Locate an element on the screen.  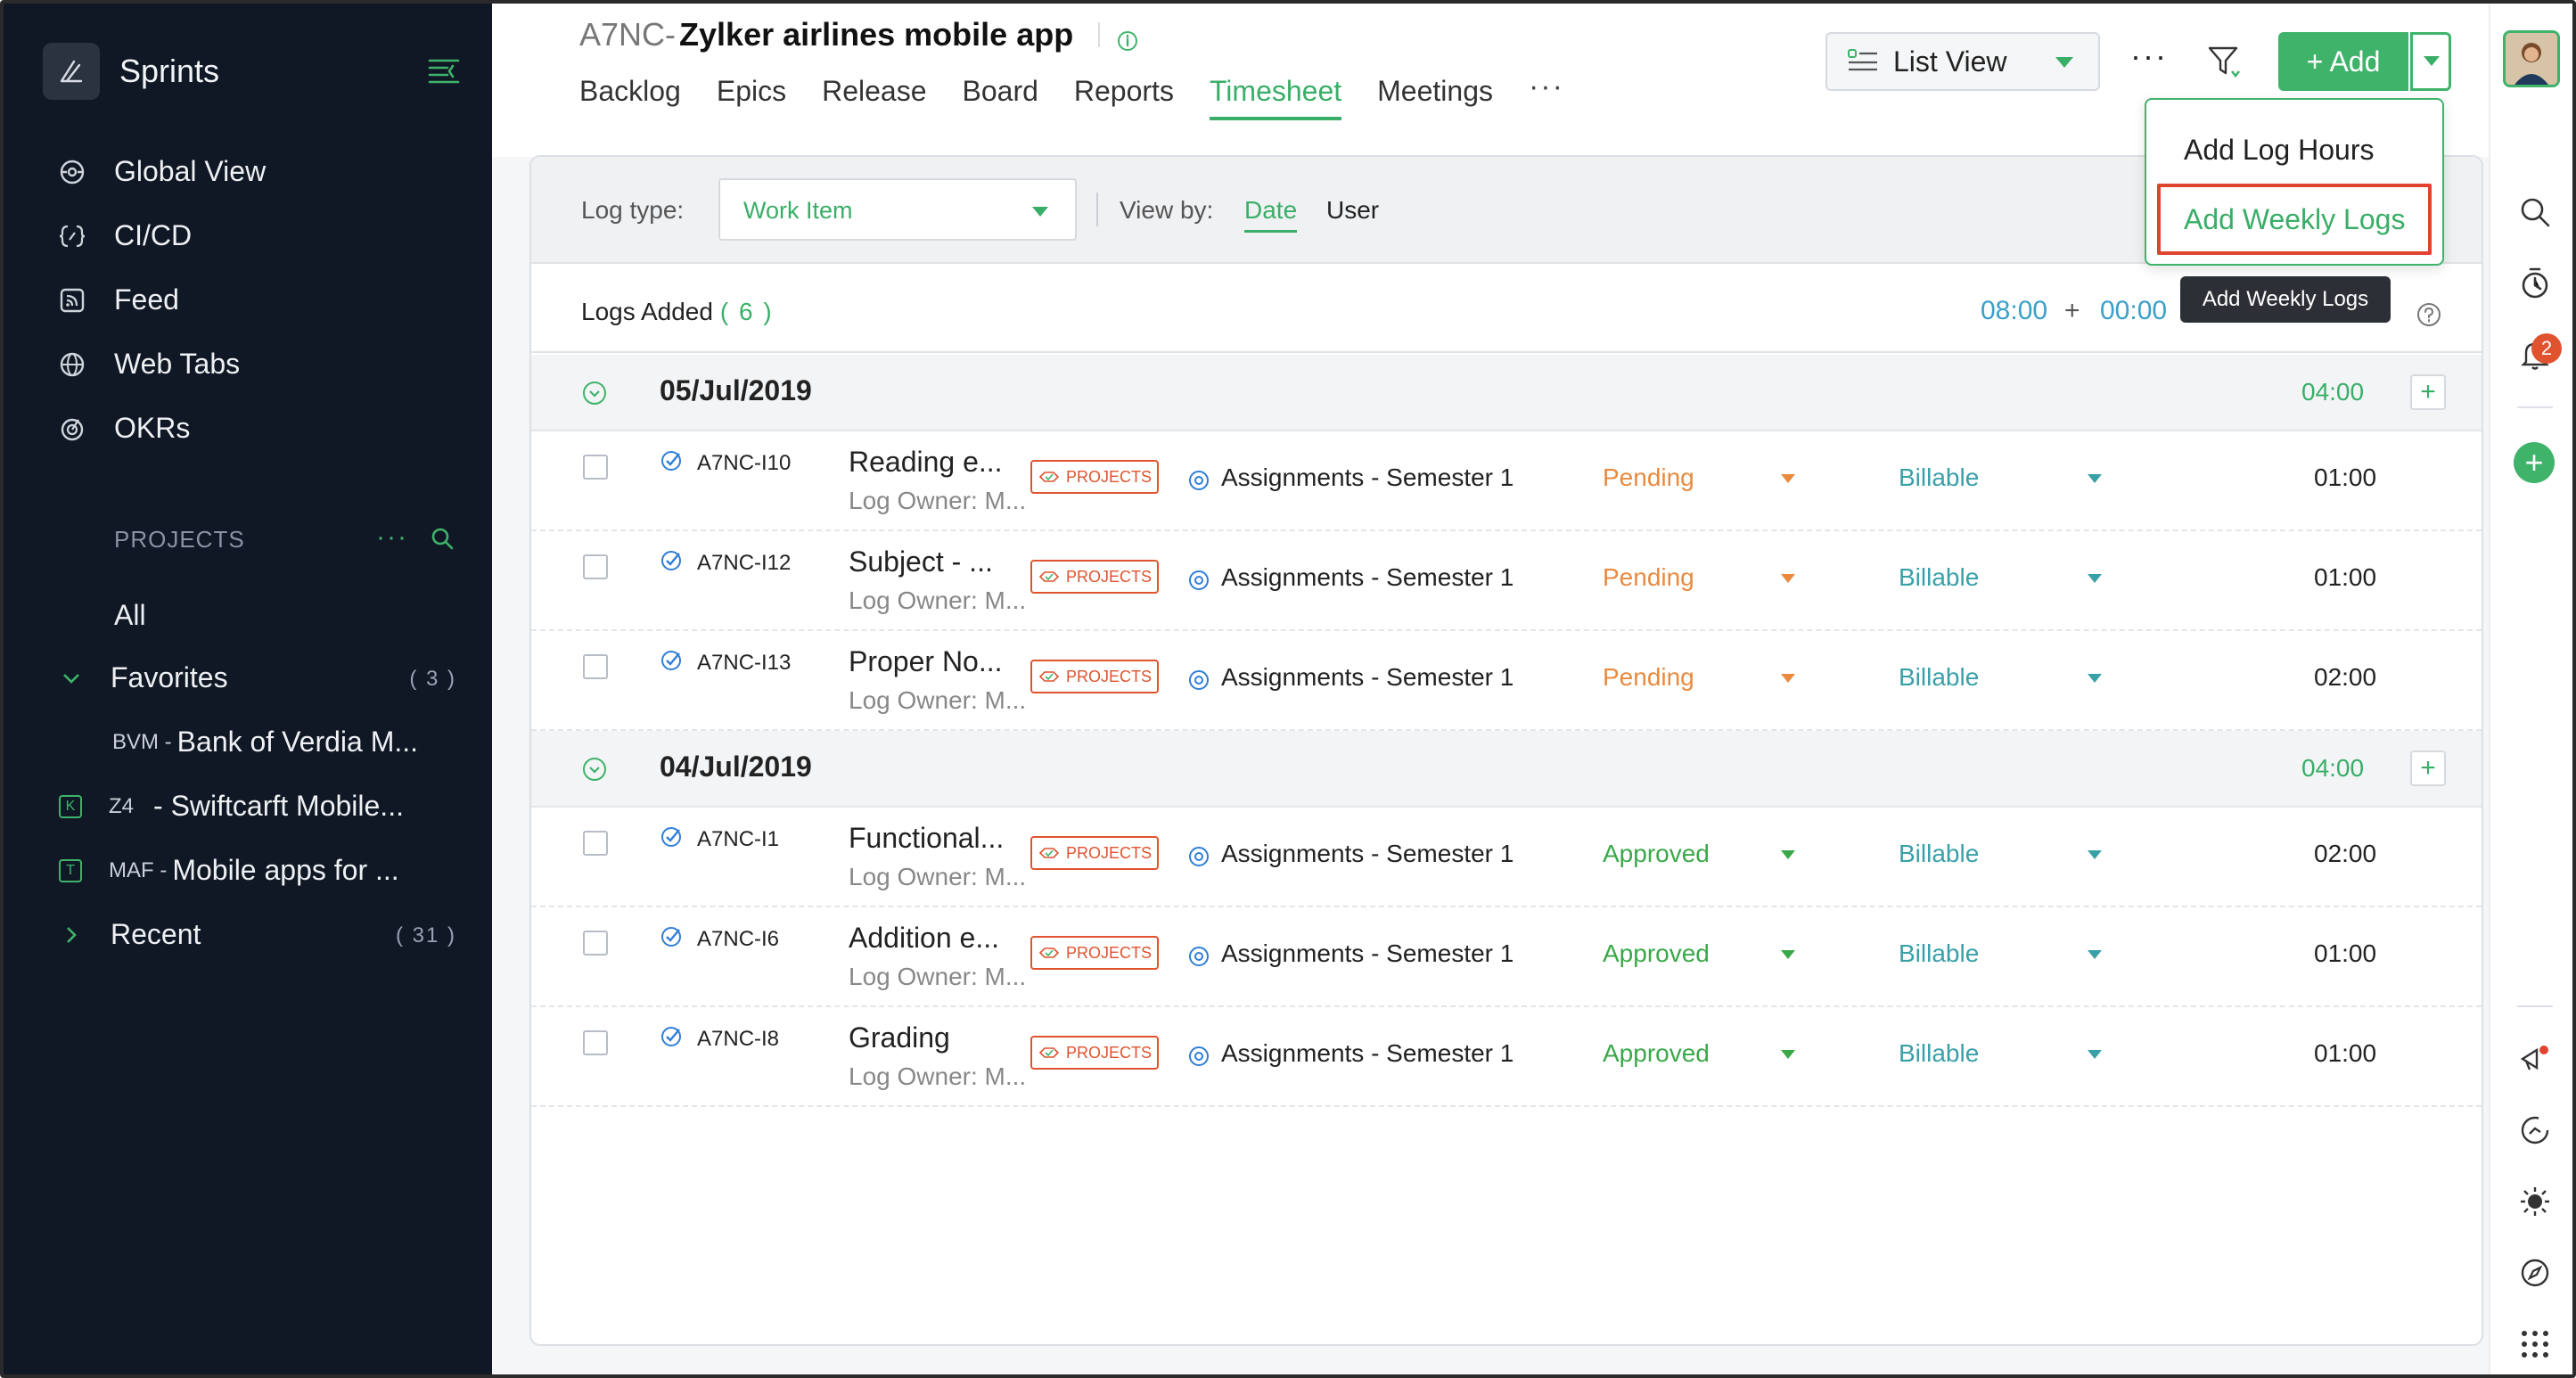
tabs-more-button: ··· is located at coordinates (1546, 95).